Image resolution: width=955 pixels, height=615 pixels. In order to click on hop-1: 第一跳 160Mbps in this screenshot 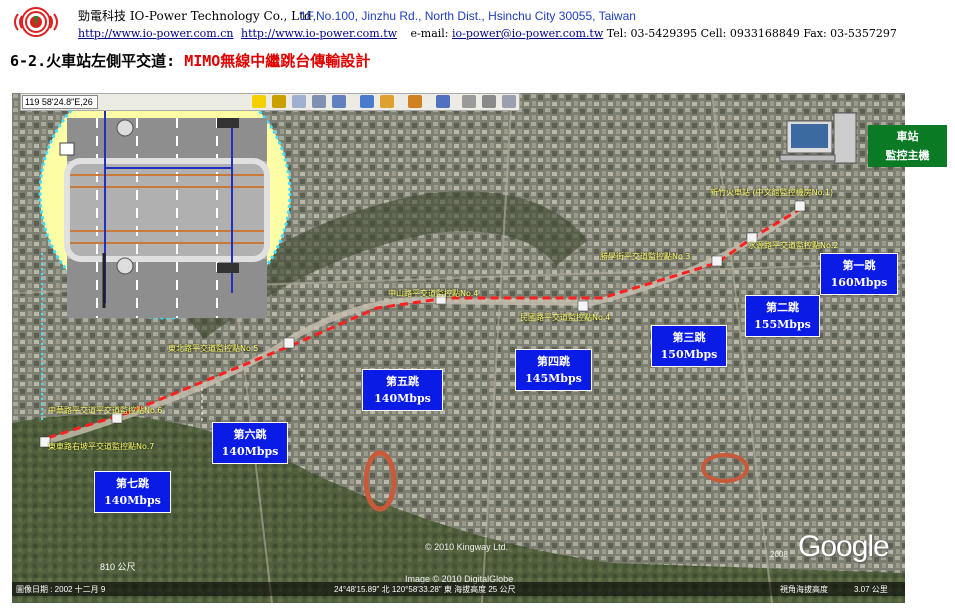, I will do `click(859, 274)`.